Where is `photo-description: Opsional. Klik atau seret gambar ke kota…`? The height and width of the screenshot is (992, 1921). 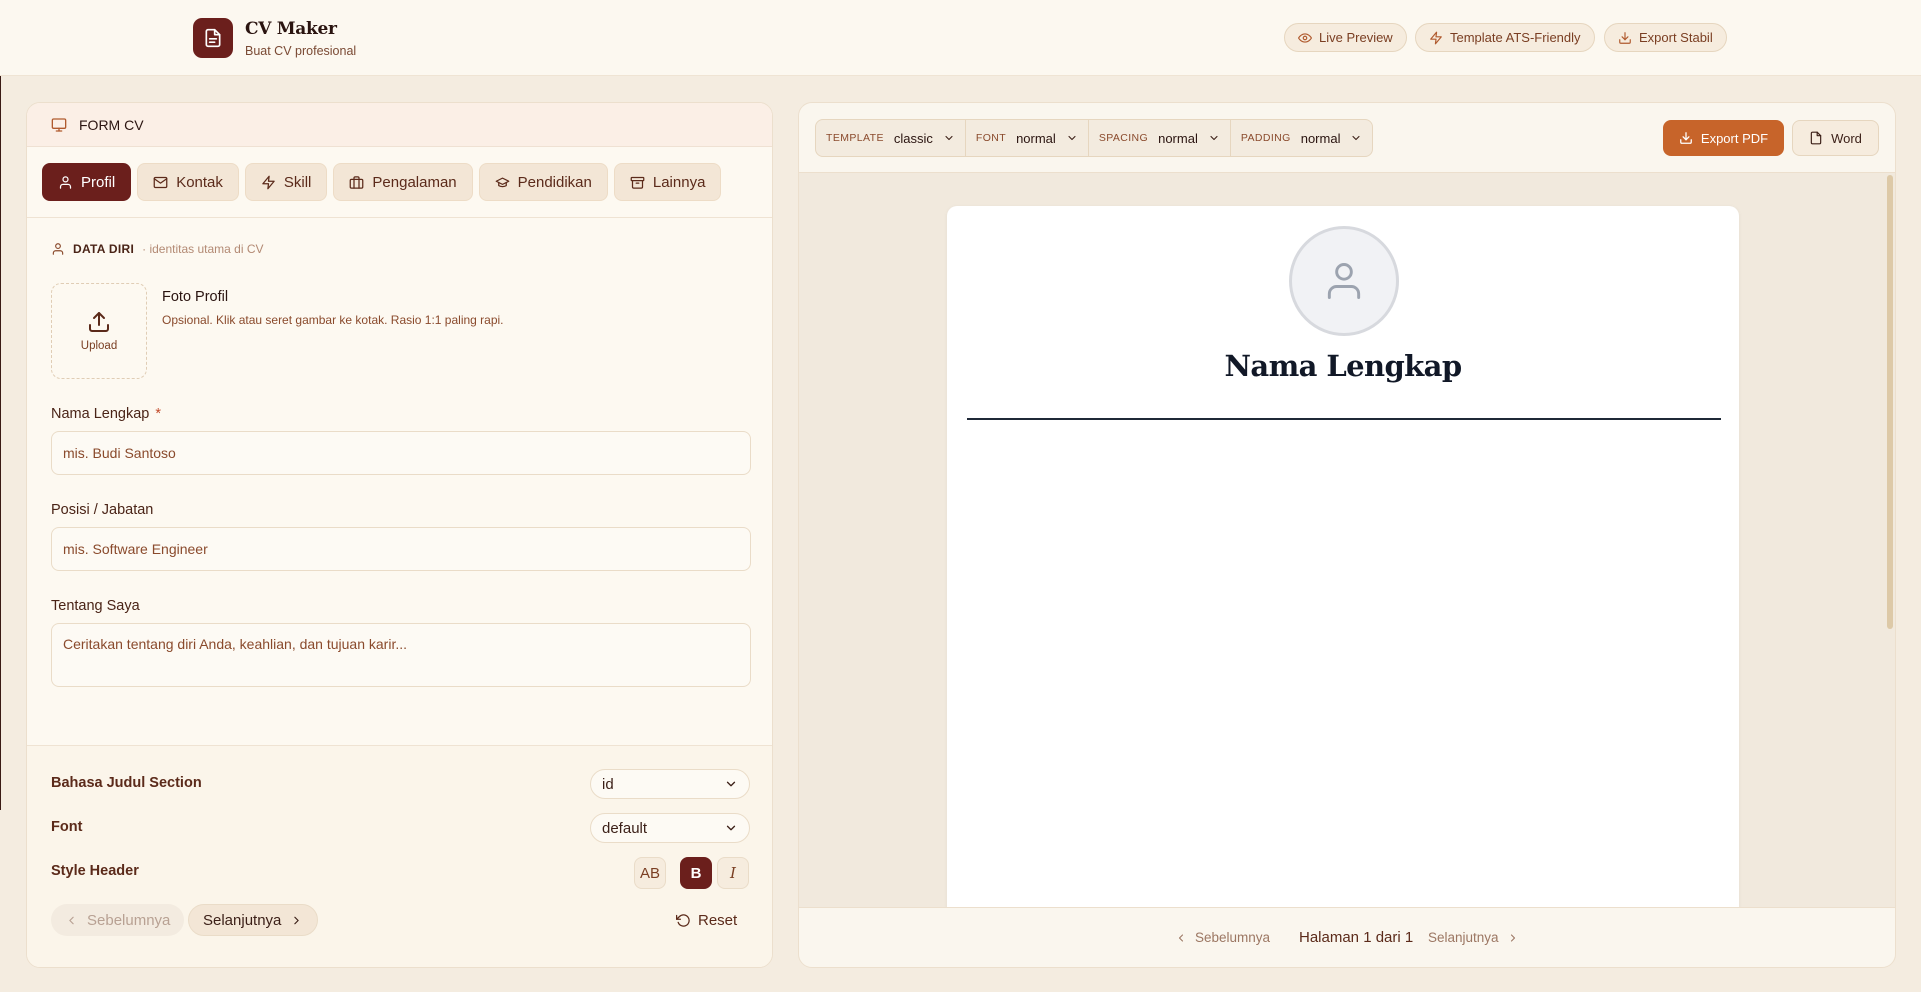
photo-description: Opsional. Klik atau seret gambar ke kota… is located at coordinates (333, 320).